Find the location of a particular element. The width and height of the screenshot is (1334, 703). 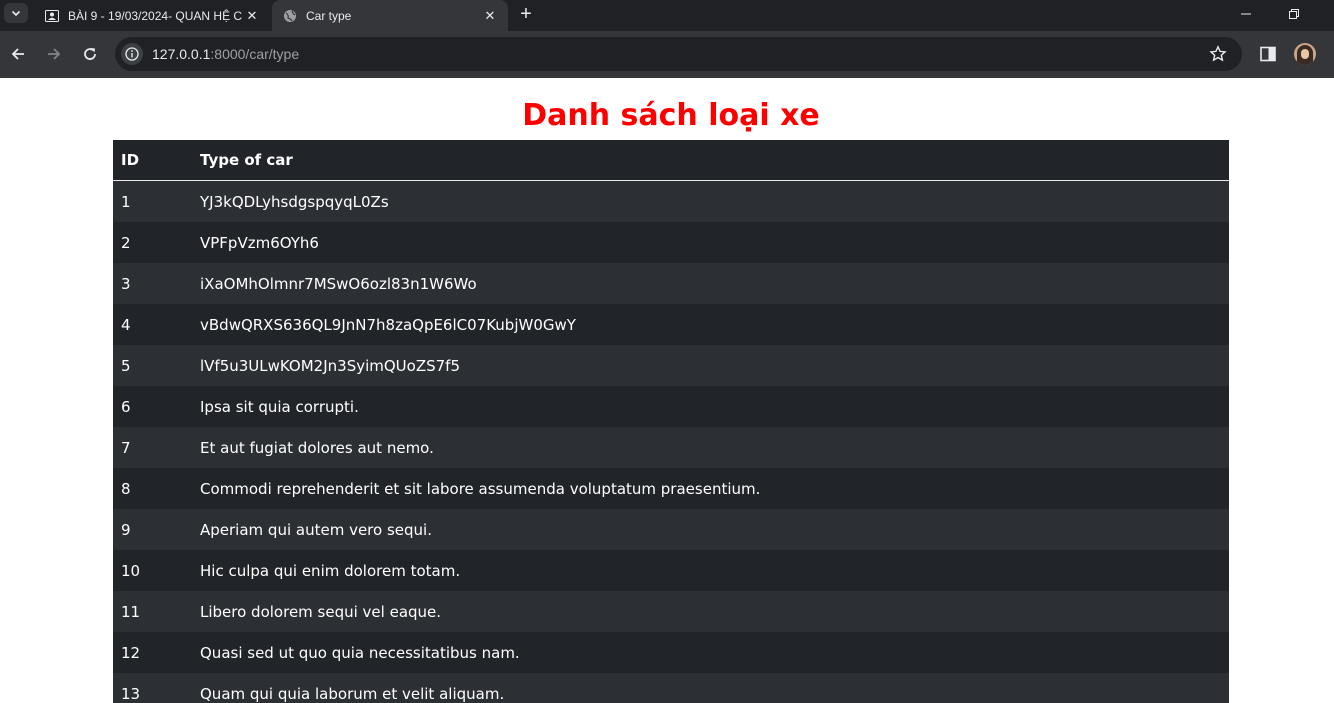

cell-id: 6 is located at coordinates (126, 406).